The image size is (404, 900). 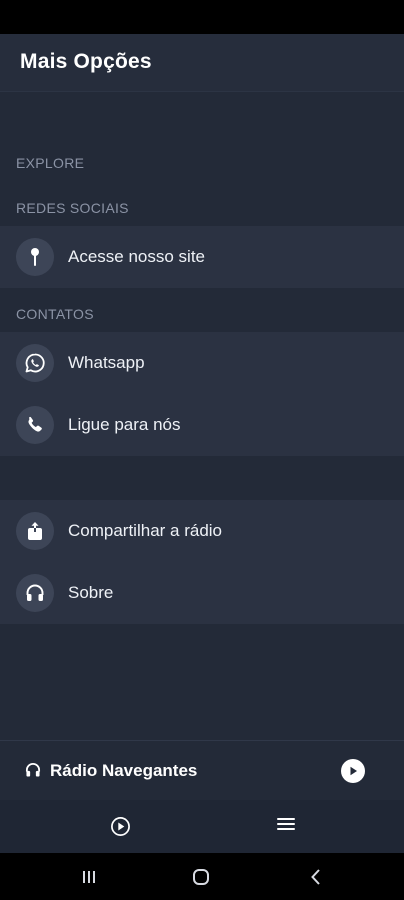 I want to click on menu-item-label: Sobre, so click(x=91, y=592).